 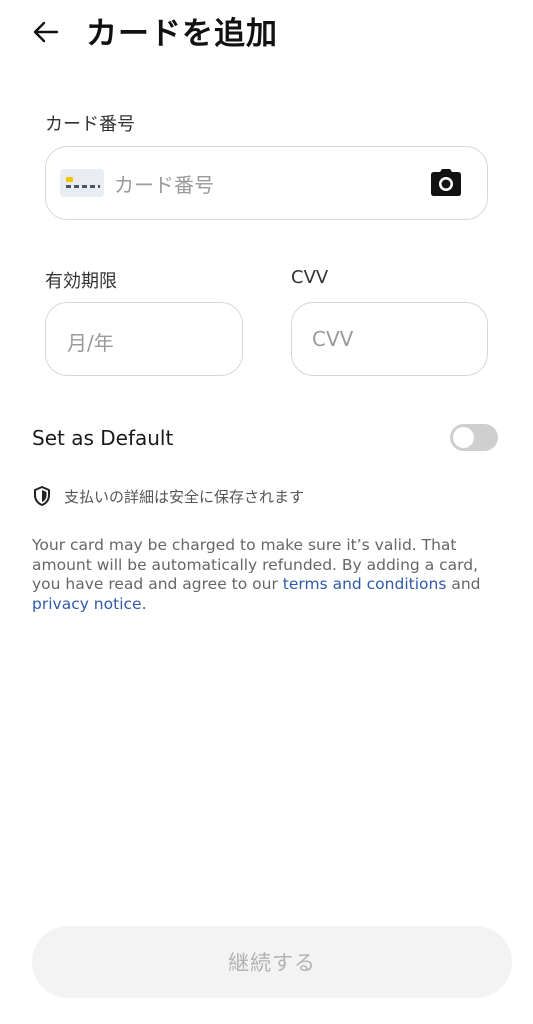 I want to click on toggle-knob, so click(x=463, y=437).